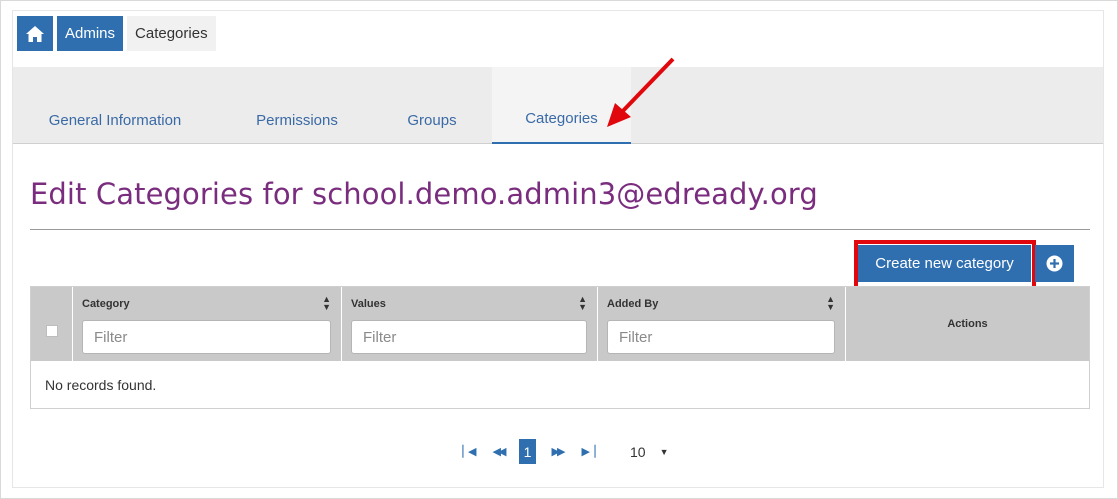  Describe the element at coordinates (468, 451) in the screenshot. I see `first-page-icon: ▏◀` at that location.